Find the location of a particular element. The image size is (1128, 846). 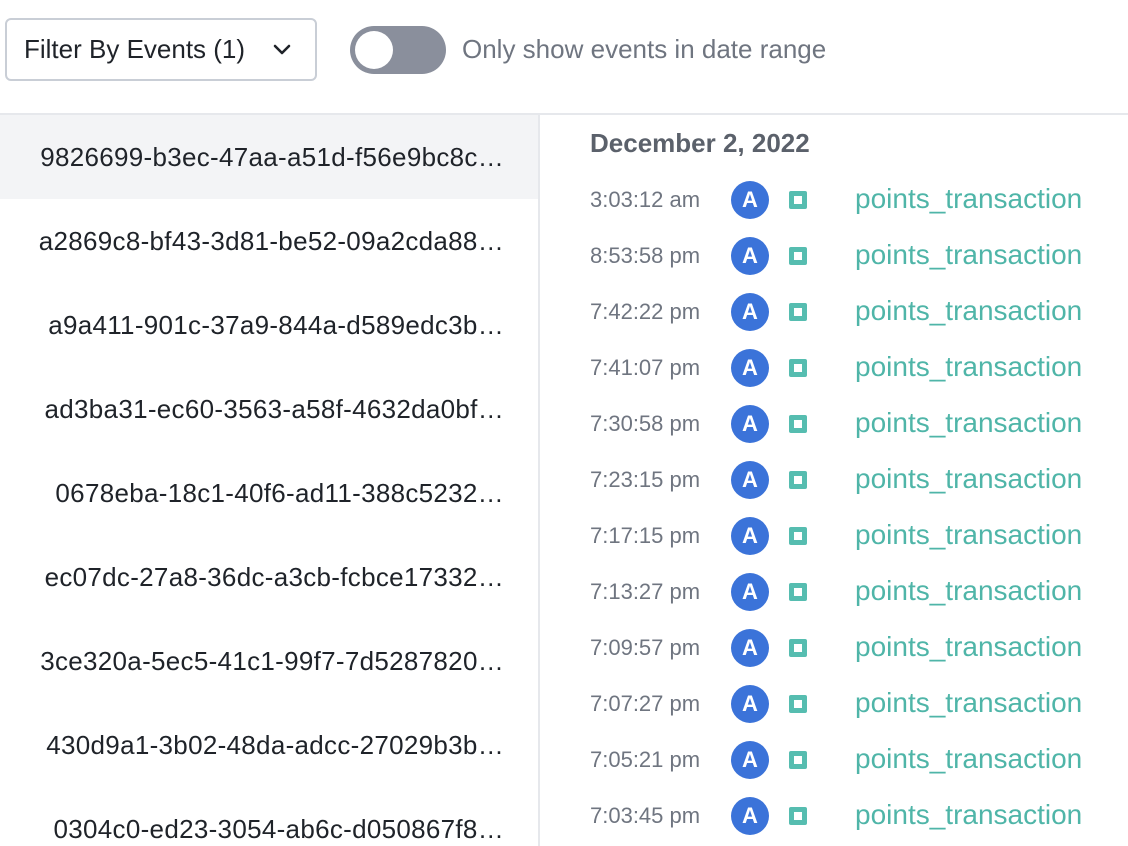

event-time: 7:42:22 pm is located at coordinates (645, 311).